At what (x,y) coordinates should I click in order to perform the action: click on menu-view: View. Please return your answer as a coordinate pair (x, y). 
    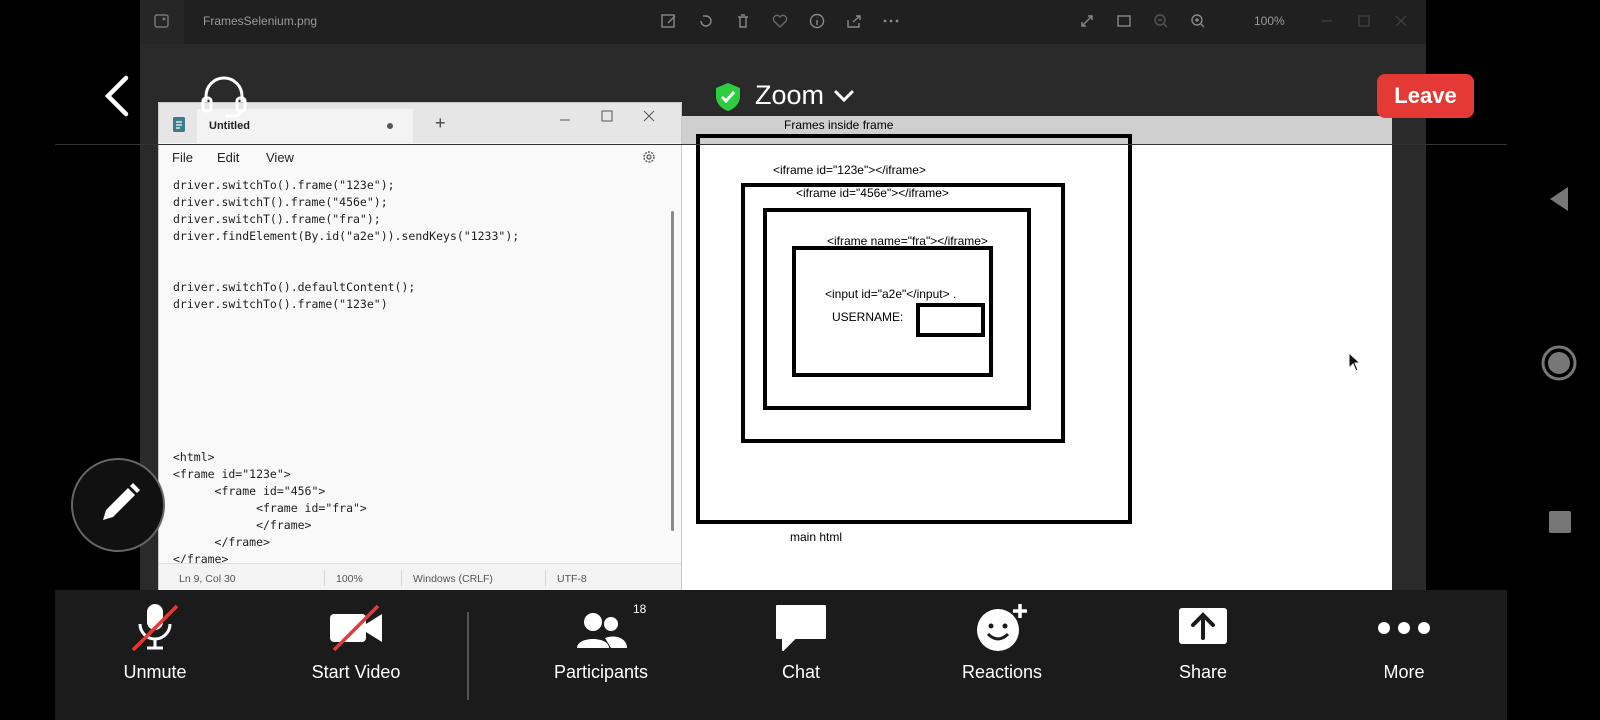
    Looking at the image, I should click on (280, 157).